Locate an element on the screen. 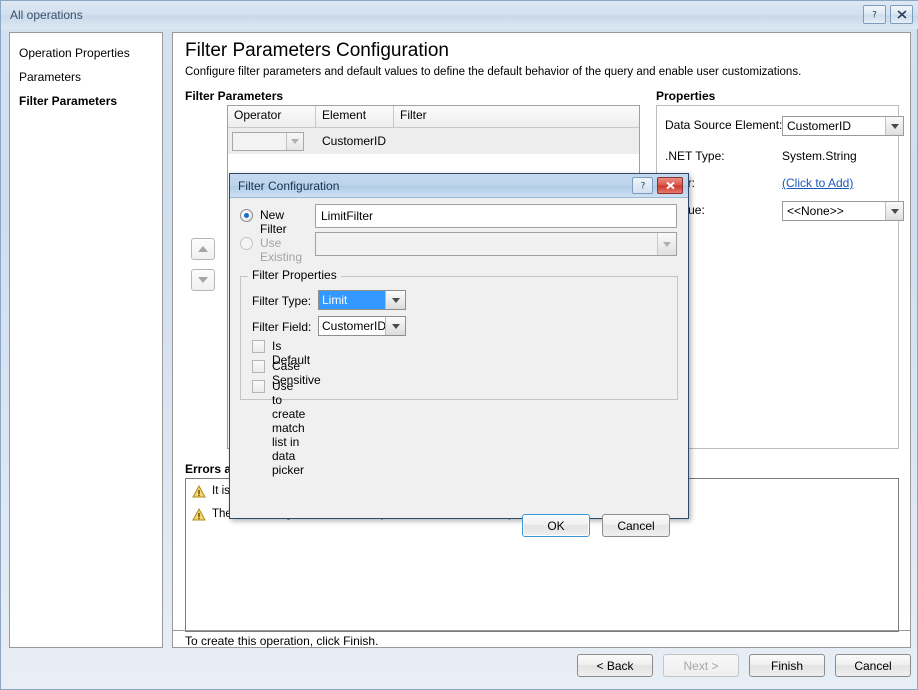 The image size is (918, 690). new-filter-radio is located at coordinates (246, 215).